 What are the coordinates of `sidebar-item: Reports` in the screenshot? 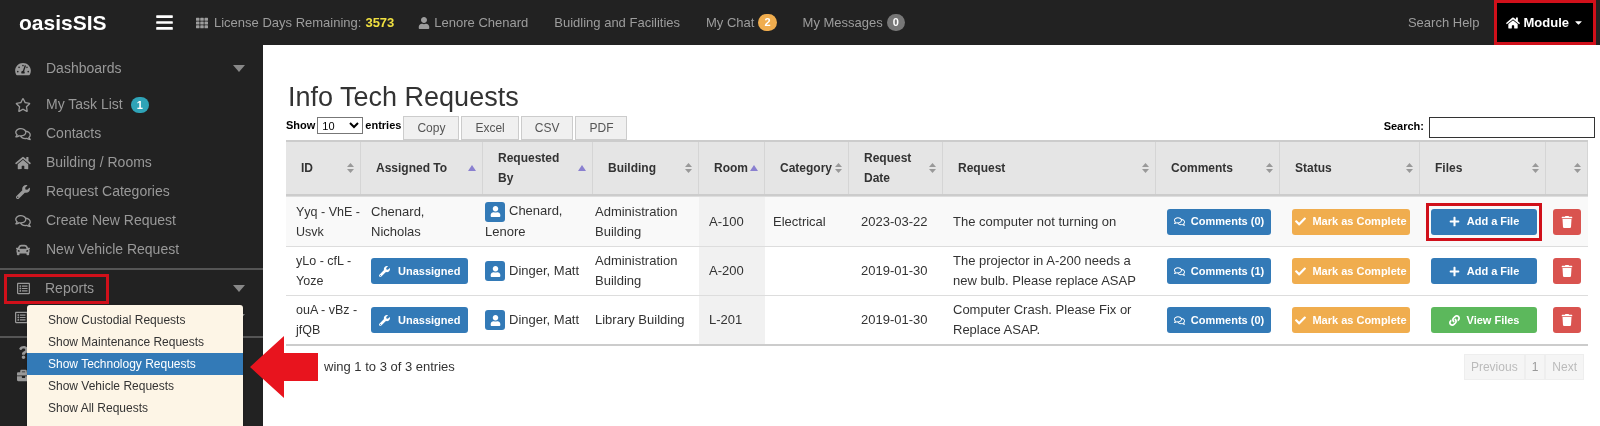 It's located at (131, 288).